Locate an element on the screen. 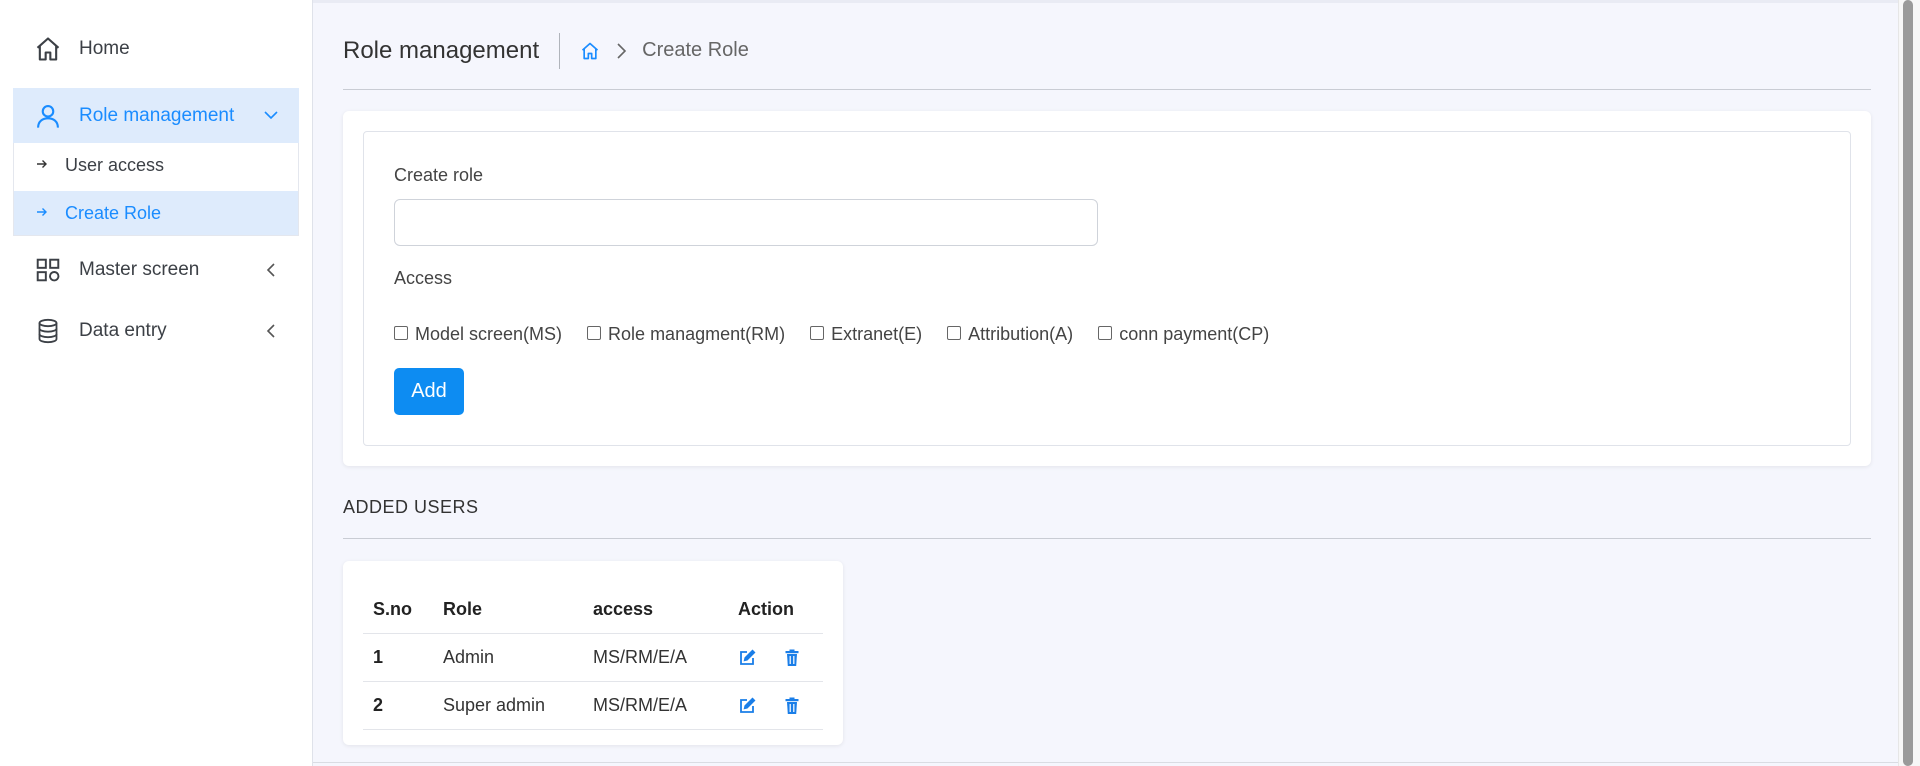 This screenshot has height=766, width=1920. create-role-label: Create role is located at coordinates (439, 175).